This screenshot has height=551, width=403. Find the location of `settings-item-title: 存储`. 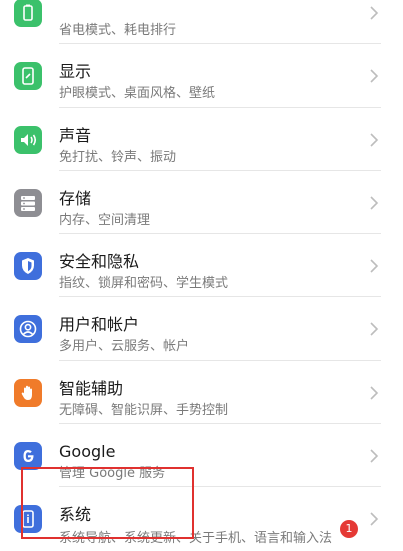

settings-item-title: 存储 is located at coordinates (75, 198).